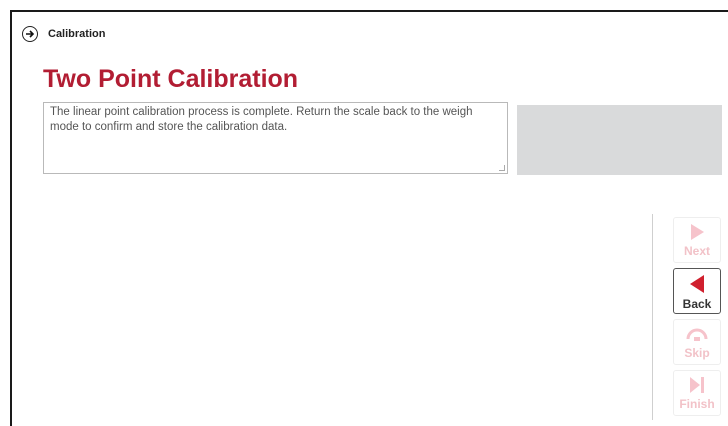  Describe the element at coordinates (697, 334) in the screenshot. I see `skip-icon` at that location.